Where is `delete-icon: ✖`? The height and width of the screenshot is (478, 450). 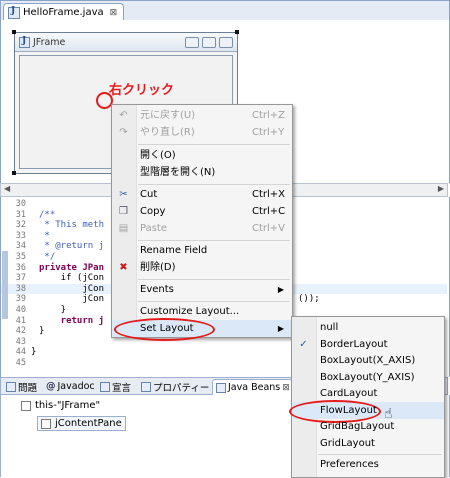 delete-icon: ✖ is located at coordinates (123, 267).